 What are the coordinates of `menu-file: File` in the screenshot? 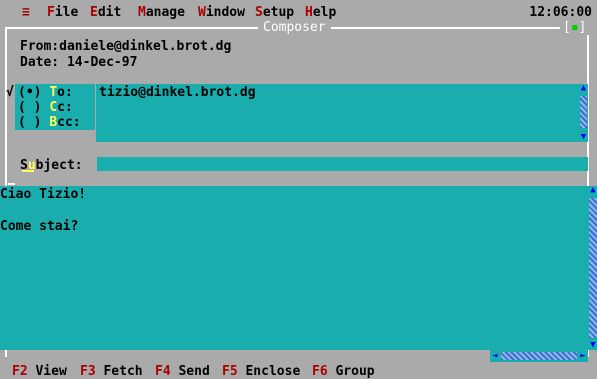 It's located at (62, 12).